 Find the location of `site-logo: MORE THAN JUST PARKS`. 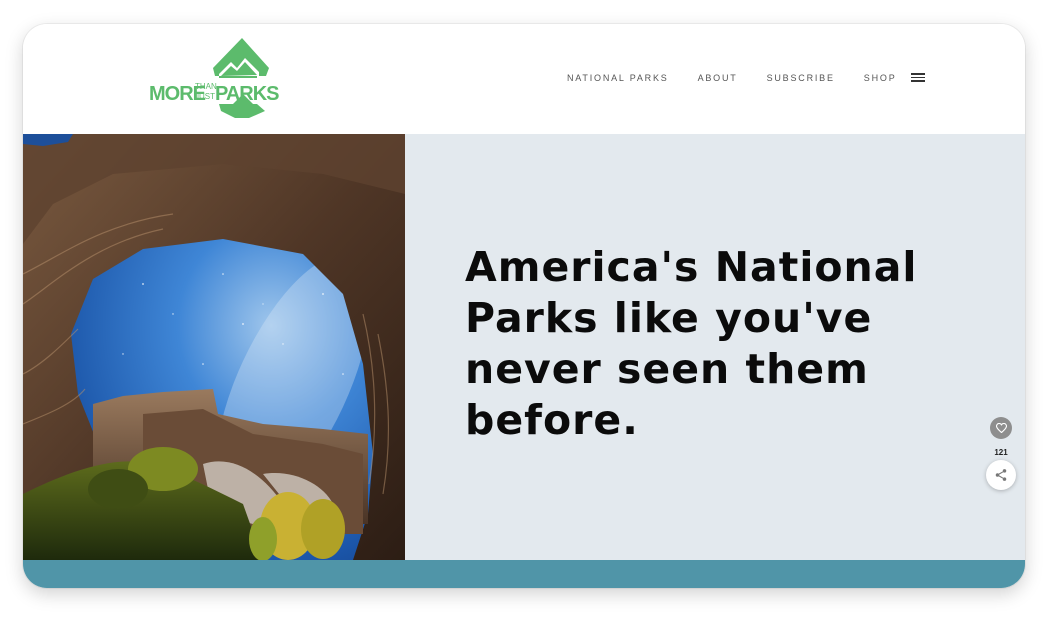

site-logo: MORE THAN JUST PARKS is located at coordinates (214, 79).